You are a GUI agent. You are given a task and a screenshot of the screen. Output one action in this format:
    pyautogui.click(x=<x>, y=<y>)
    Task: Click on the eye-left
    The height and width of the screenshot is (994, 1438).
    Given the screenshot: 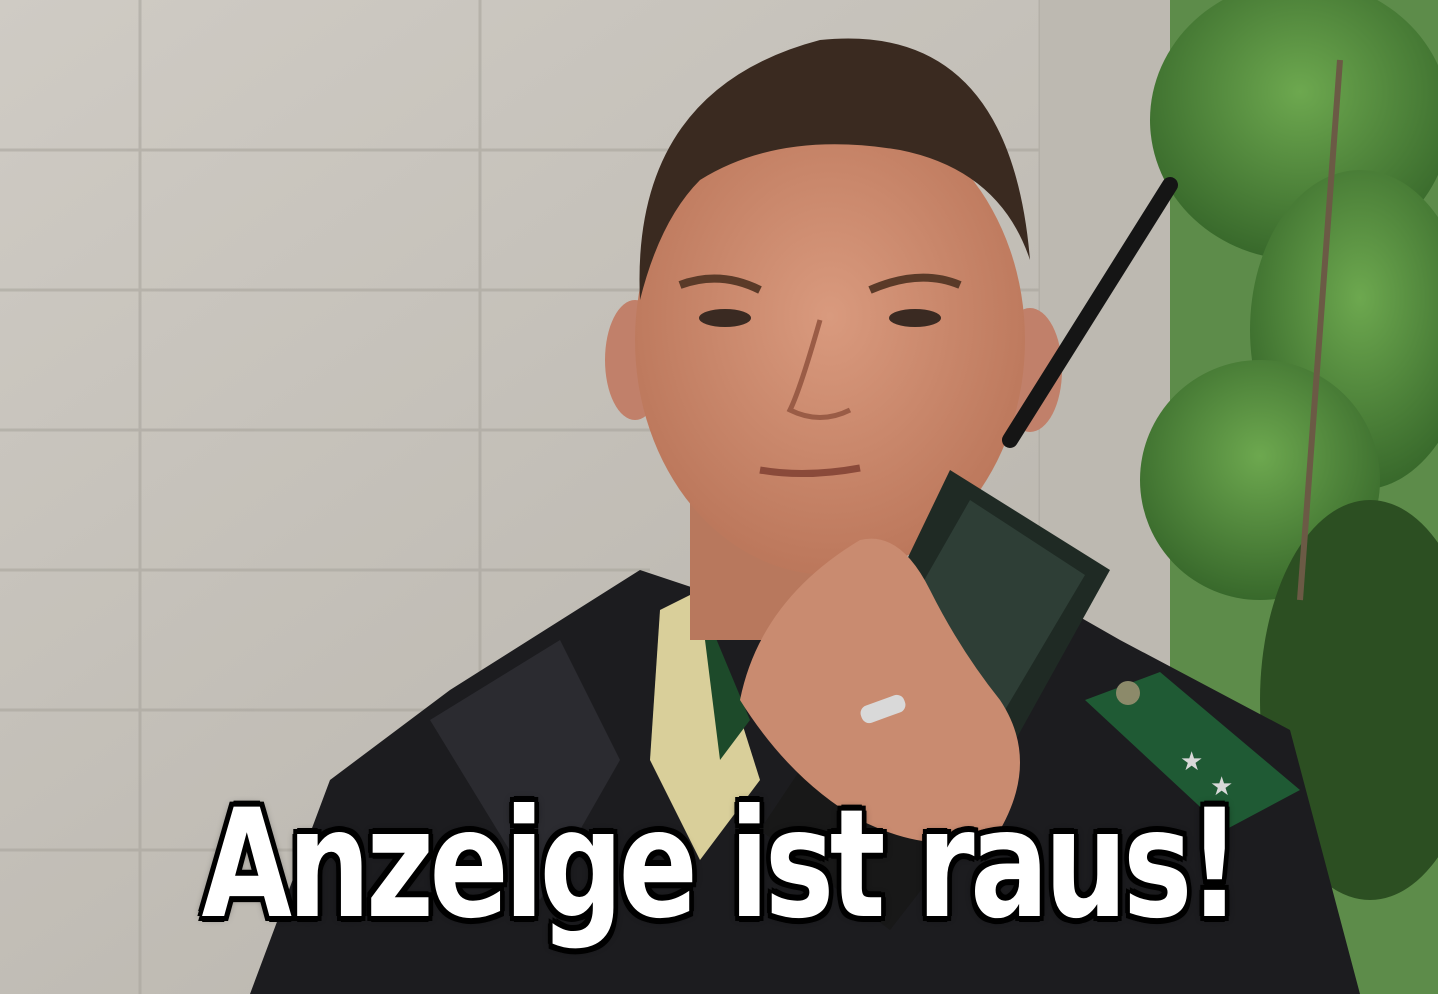 What is the action you would take?
    pyautogui.click(x=725, y=318)
    